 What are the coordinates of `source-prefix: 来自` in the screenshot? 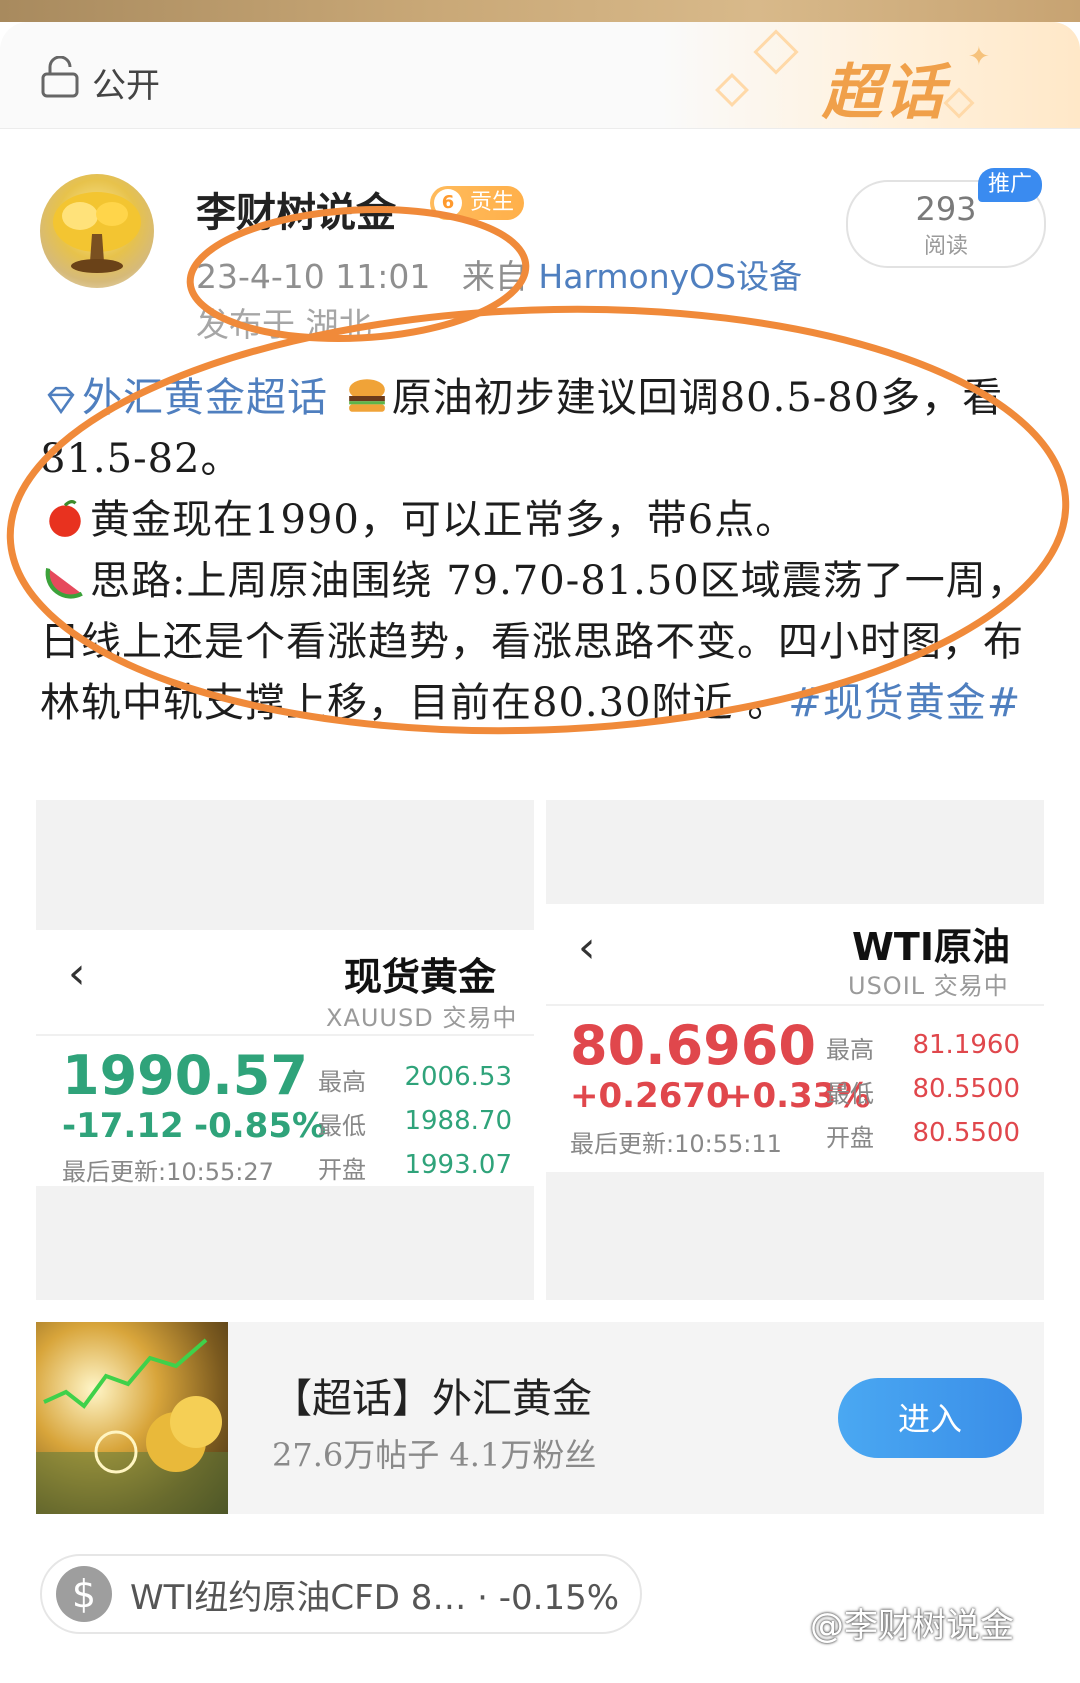 It's located at (494, 276).